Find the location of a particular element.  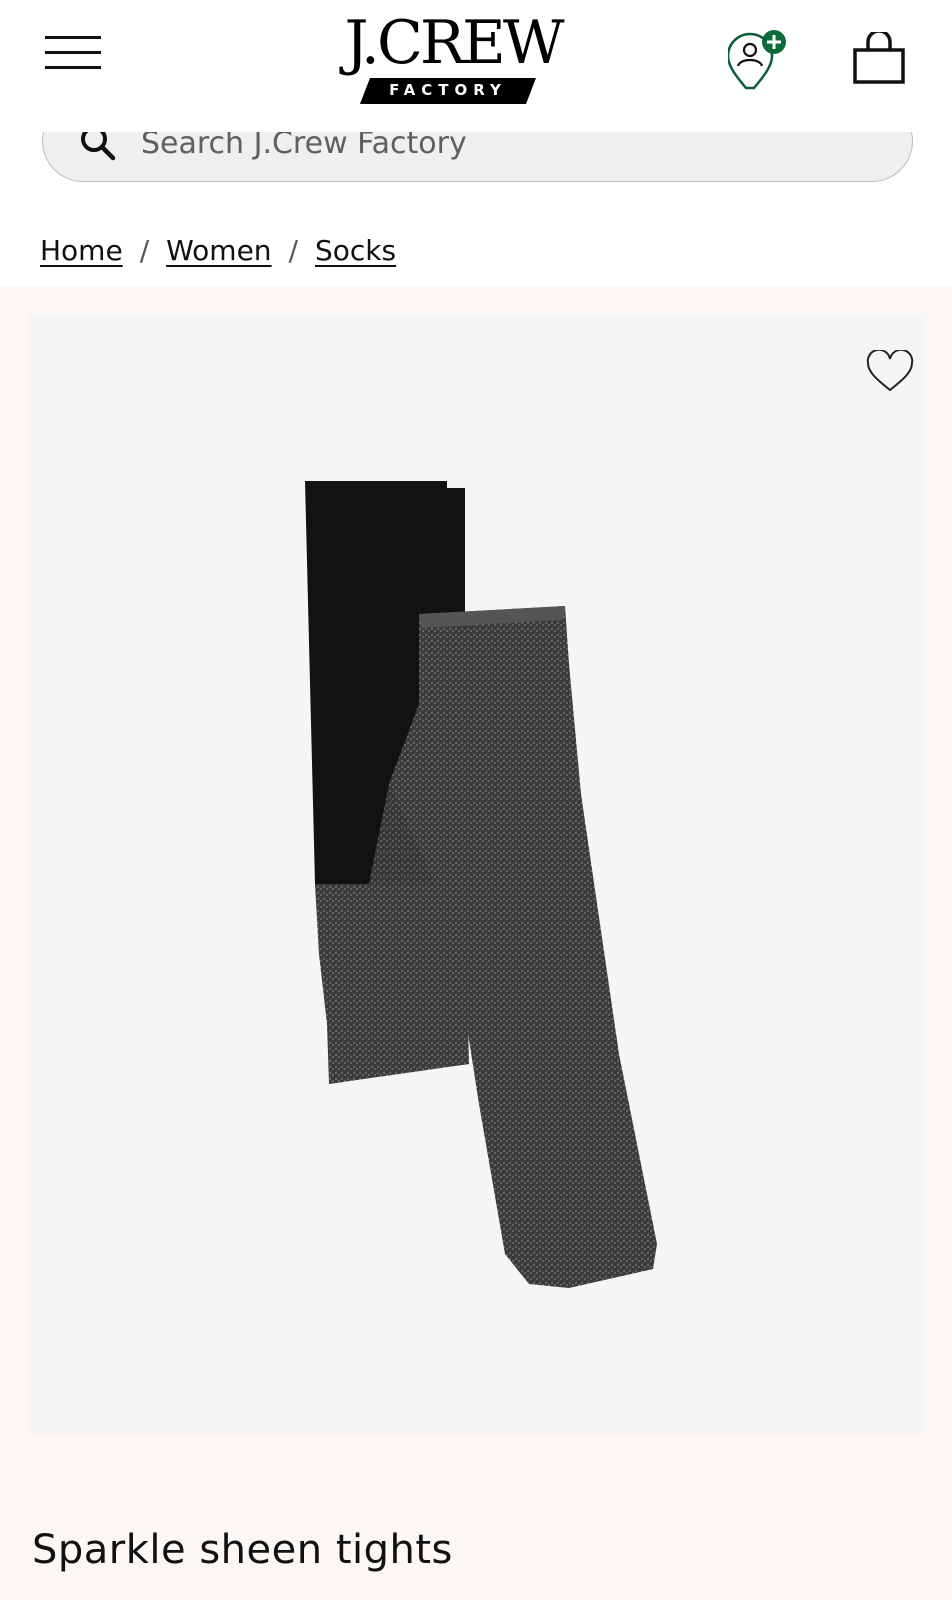

logo-factory-text: FACTORY is located at coordinates (448, 90).